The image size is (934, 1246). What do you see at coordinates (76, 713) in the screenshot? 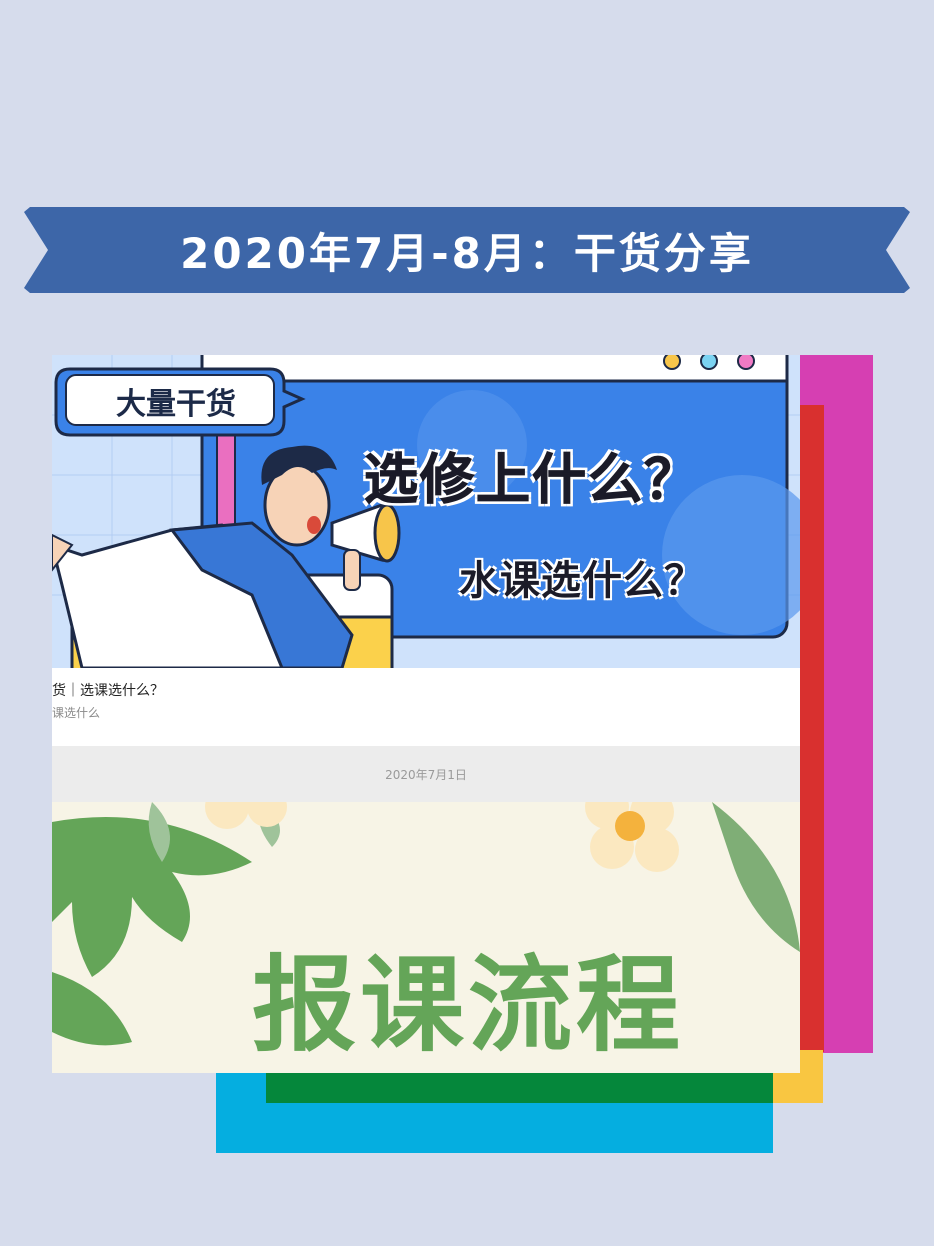
I see `article-1-summary: 课选什么` at bounding box center [76, 713].